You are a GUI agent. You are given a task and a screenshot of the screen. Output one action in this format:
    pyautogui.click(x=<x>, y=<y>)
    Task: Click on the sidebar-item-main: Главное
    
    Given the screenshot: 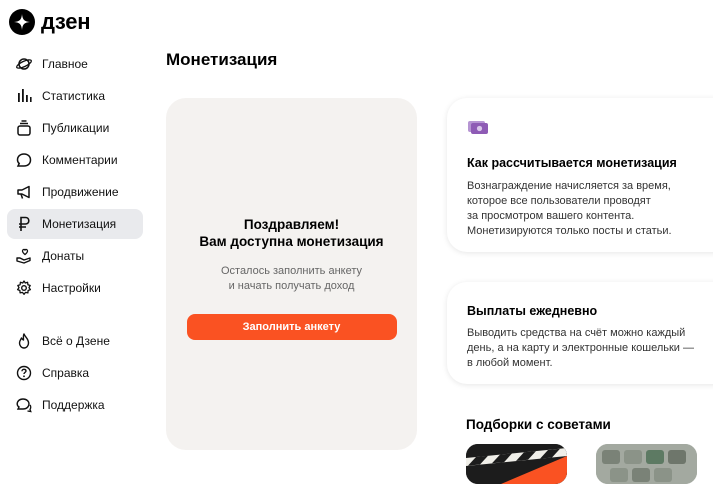 What is the action you would take?
    pyautogui.click(x=75, y=64)
    